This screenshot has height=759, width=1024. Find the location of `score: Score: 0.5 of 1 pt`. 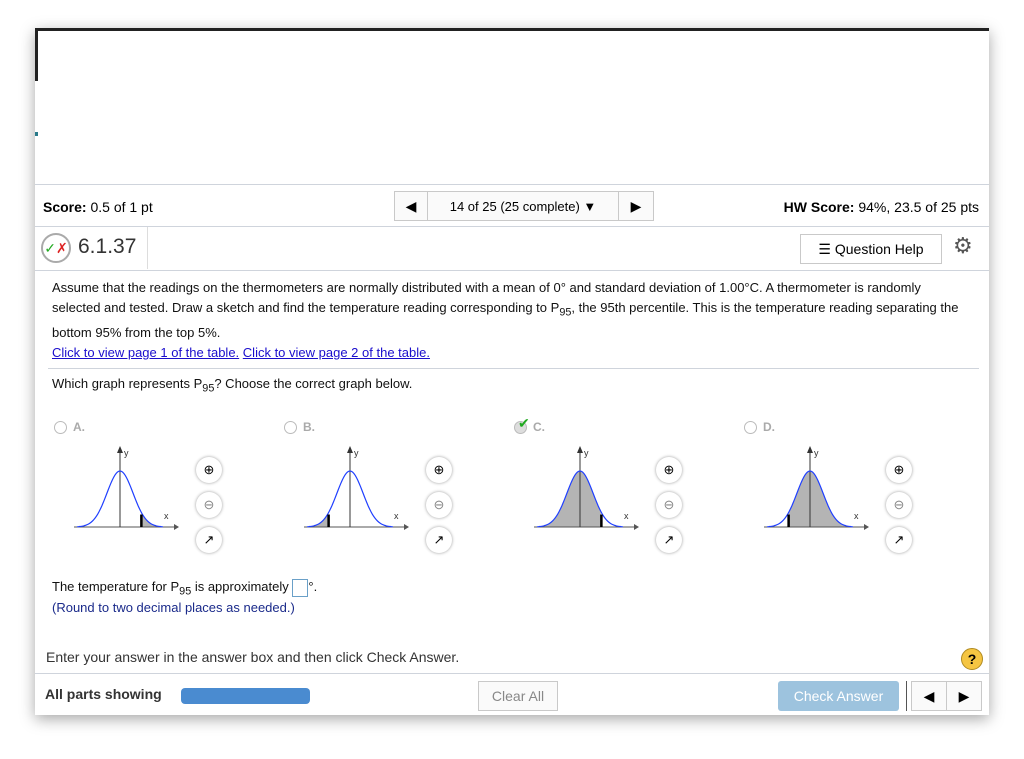

score: Score: 0.5 of 1 pt is located at coordinates (98, 207).